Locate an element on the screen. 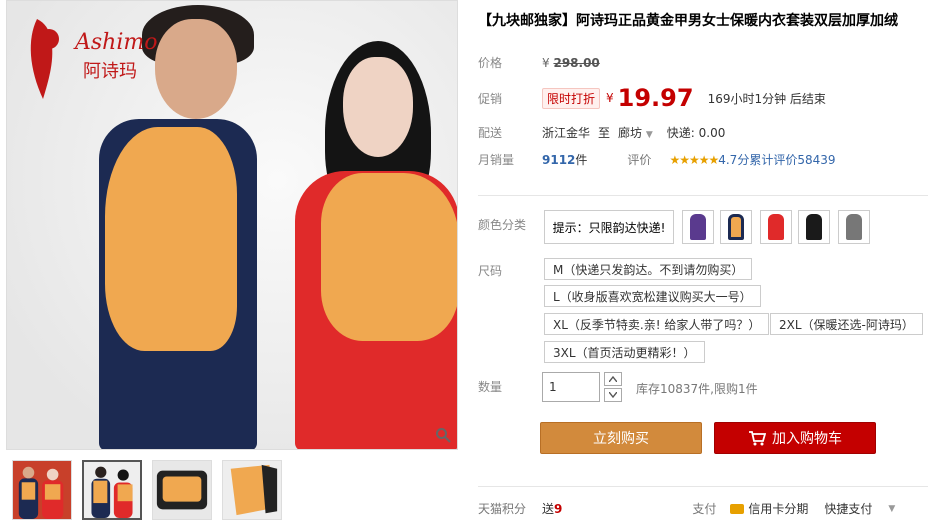 The height and width of the screenshot is (526, 930). swatch-black-figure is located at coordinates (814, 227).